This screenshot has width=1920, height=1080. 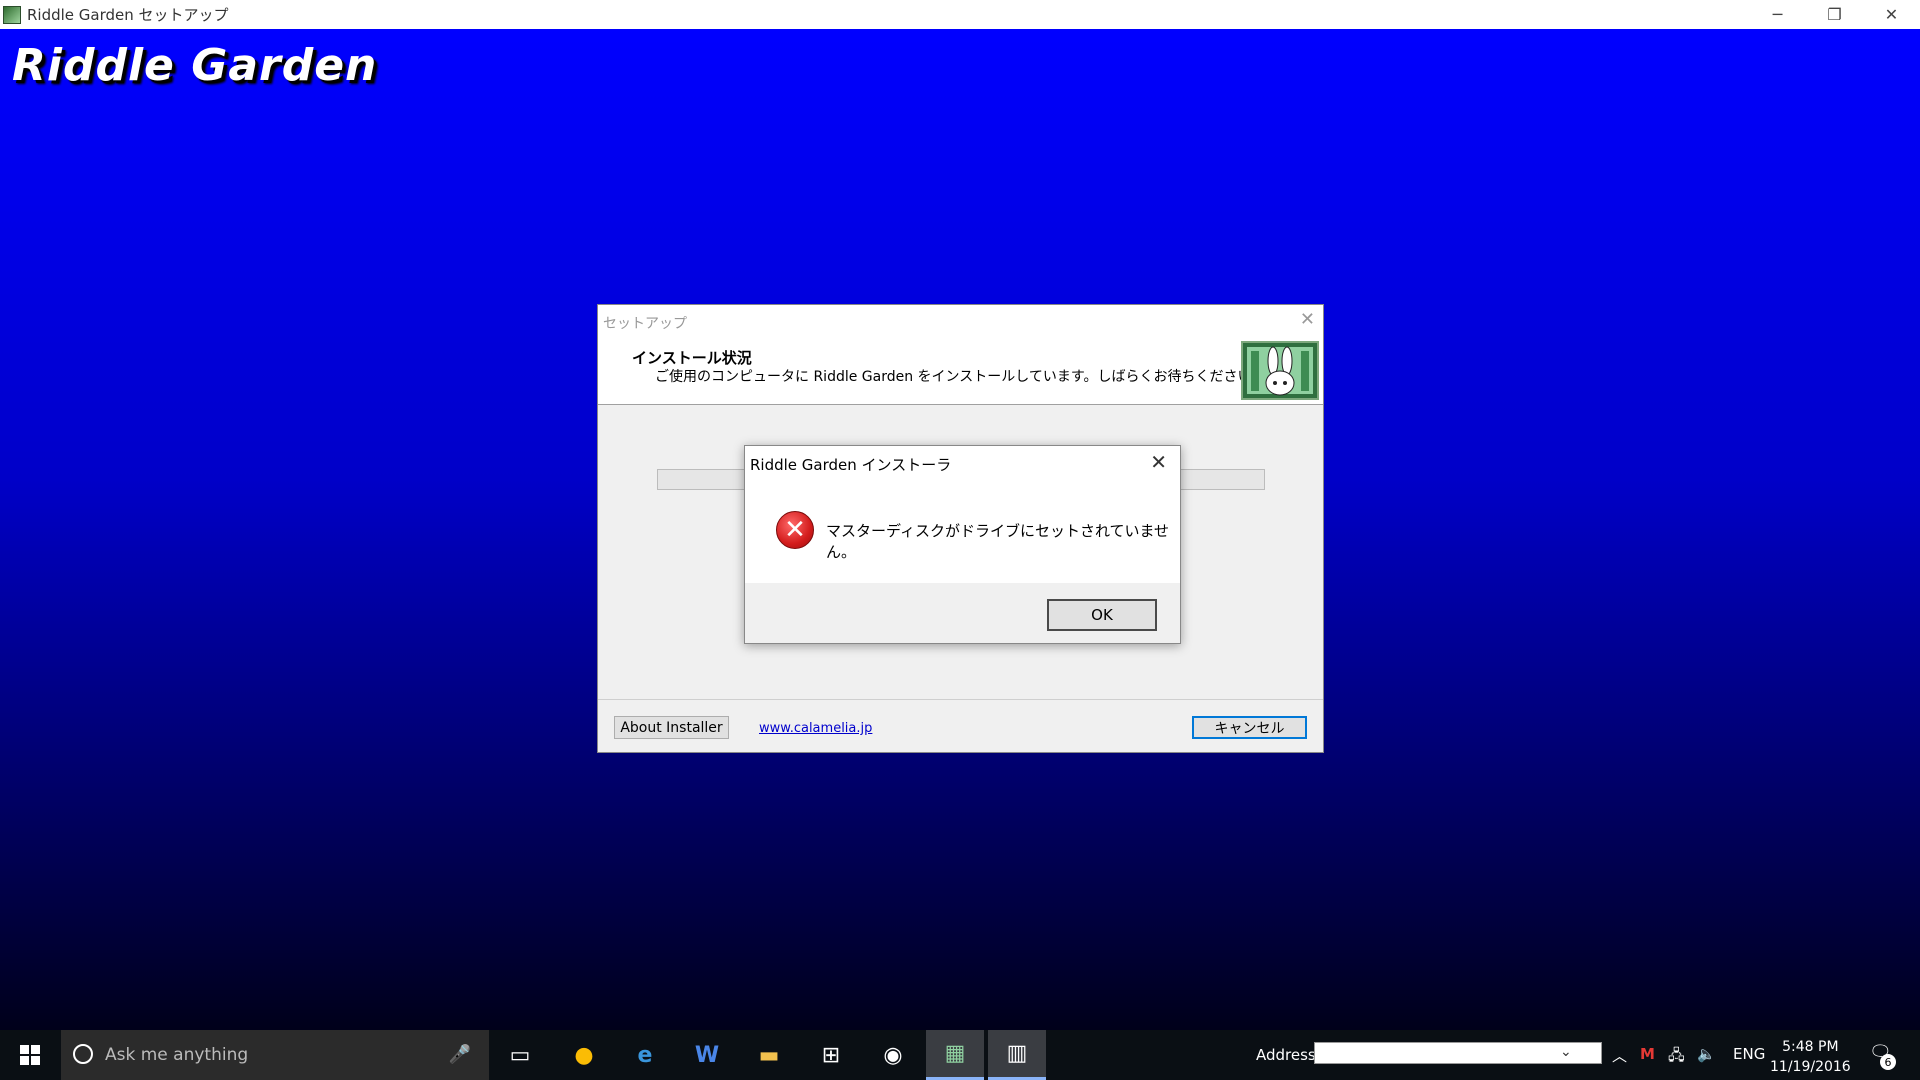 I want to click on edge-icon: e, so click(x=645, y=1055).